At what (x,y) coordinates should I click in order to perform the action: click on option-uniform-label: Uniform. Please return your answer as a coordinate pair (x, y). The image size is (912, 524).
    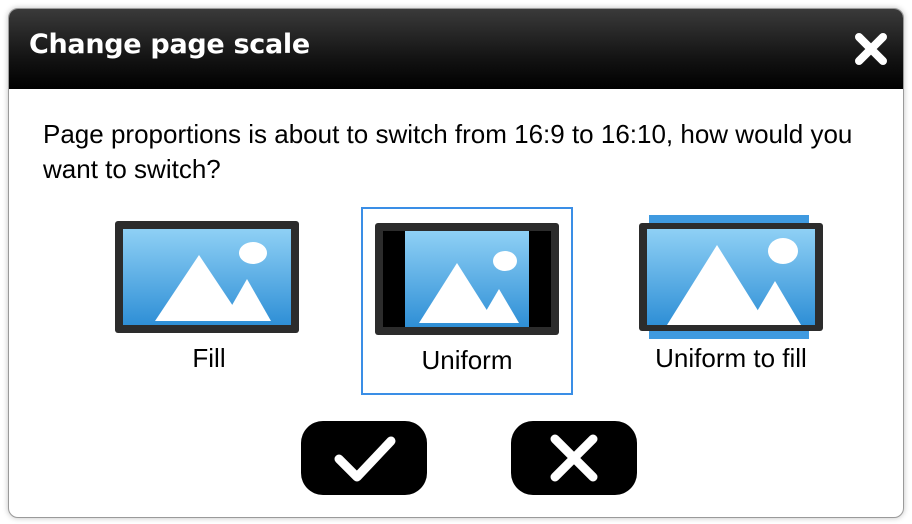
    Looking at the image, I should click on (467, 360).